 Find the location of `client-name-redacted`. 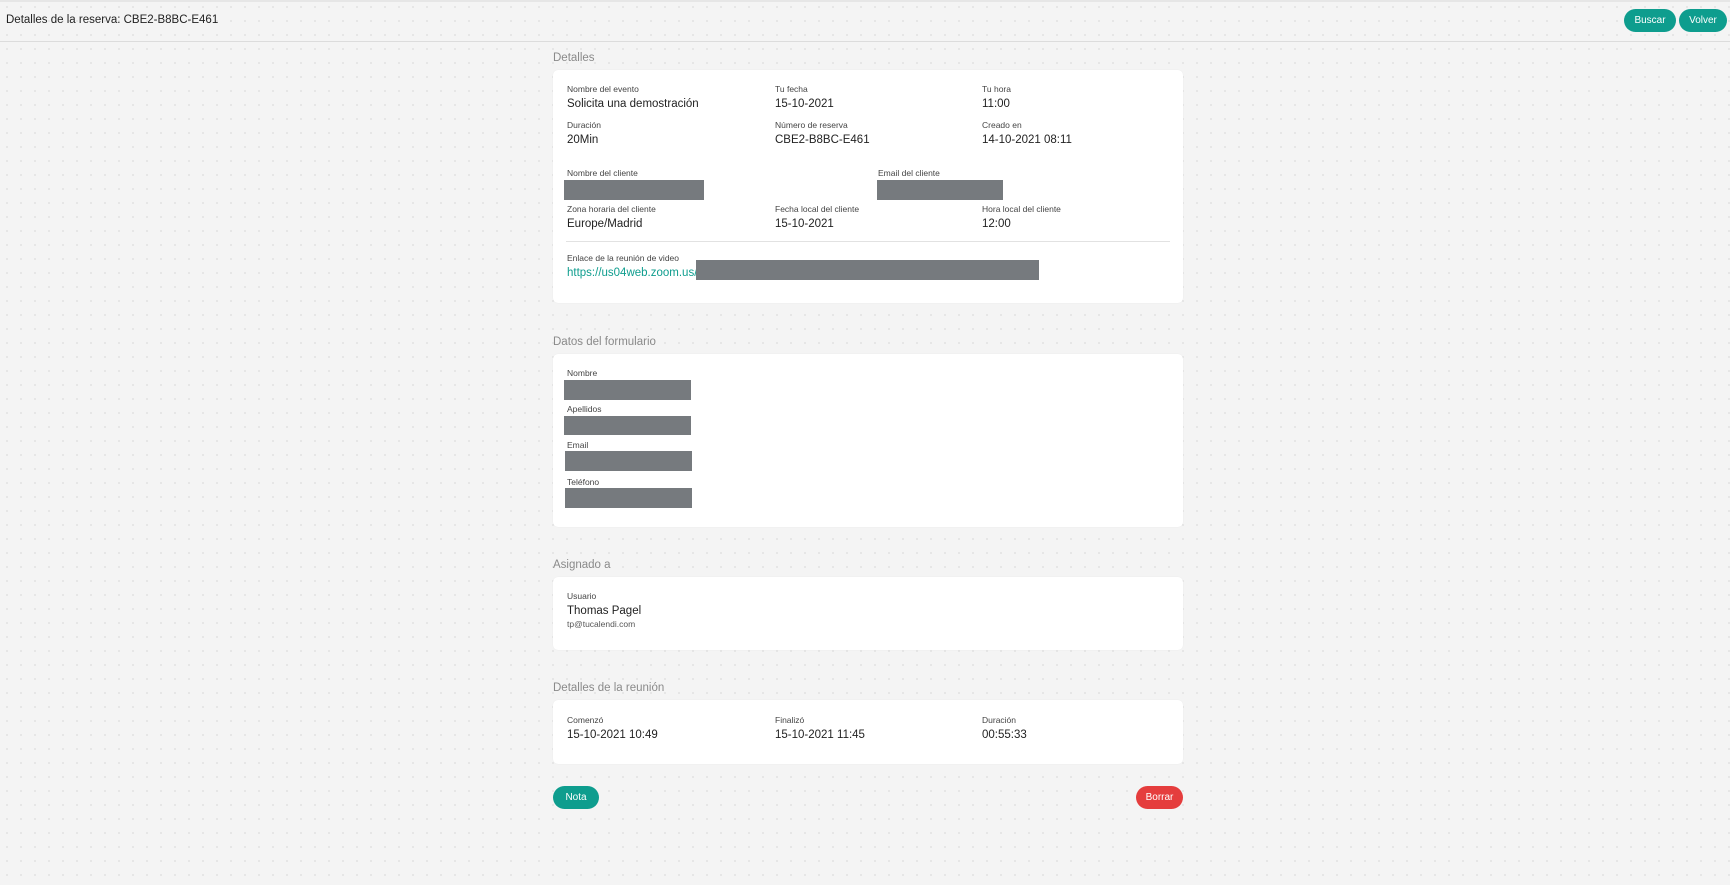

client-name-redacted is located at coordinates (634, 190).